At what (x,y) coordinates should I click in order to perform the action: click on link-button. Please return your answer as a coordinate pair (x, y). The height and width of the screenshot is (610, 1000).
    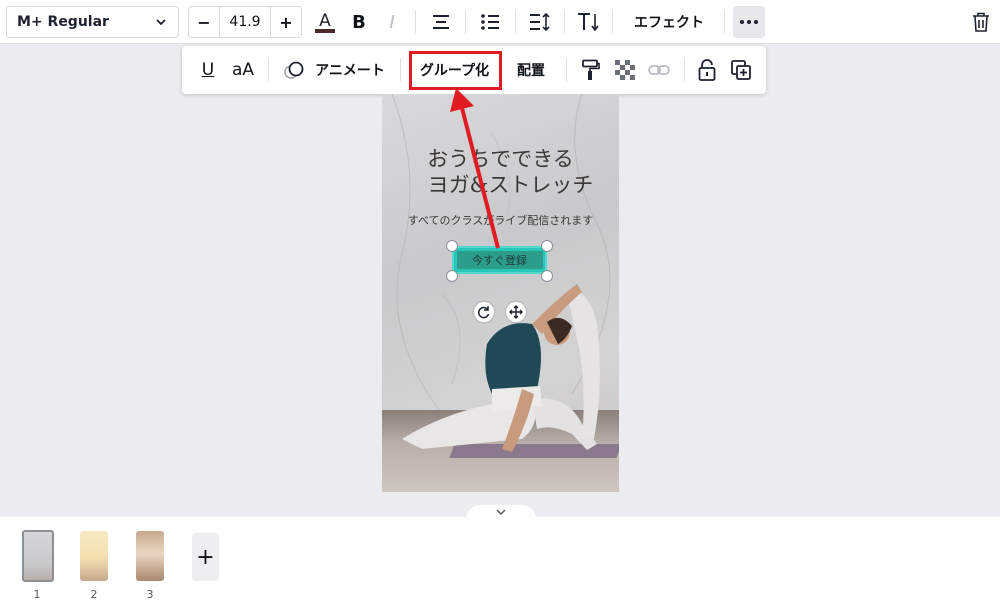
    Looking at the image, I should click on (659, 70).